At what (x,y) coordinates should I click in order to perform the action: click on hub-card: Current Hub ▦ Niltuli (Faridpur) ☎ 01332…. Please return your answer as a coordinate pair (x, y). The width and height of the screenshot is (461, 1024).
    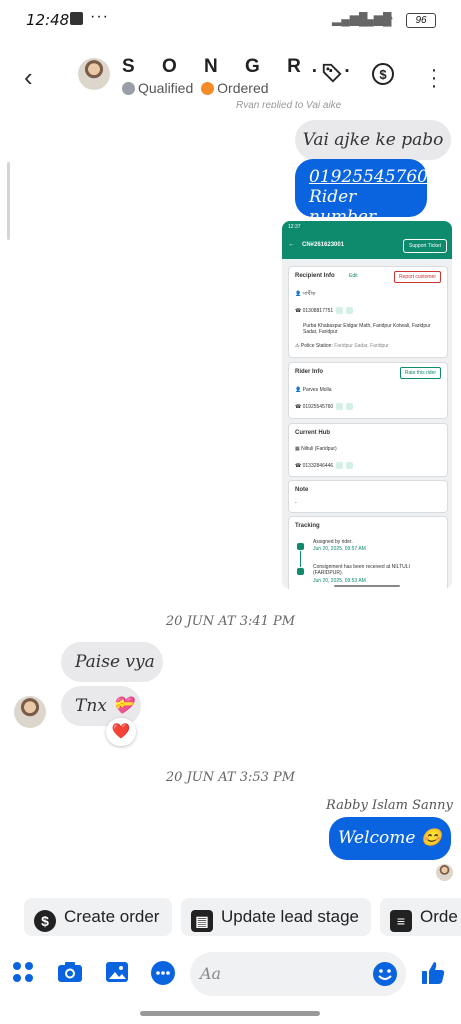
    Looking at the image, I should click on (368, 450).